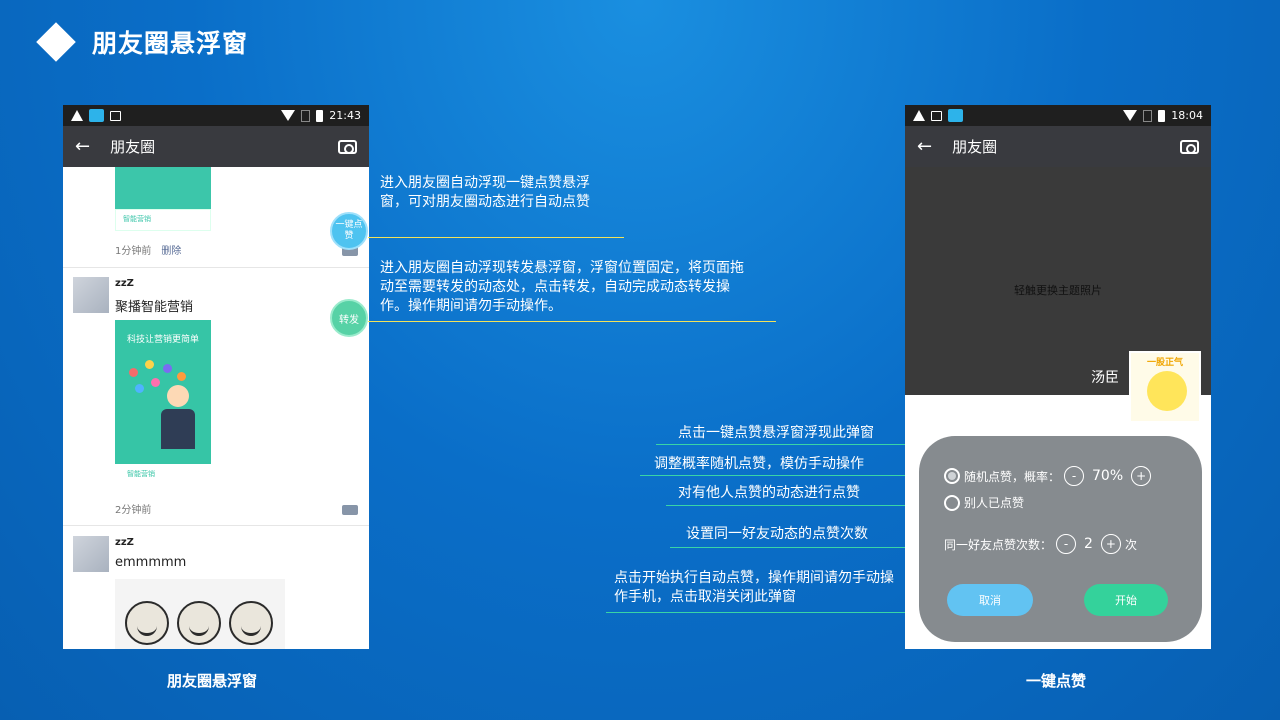 The height and width of the screenshot is (720, 1280). Describe the element at coordinates (1126, 600) in the screenshot. I see `start-button: 开始` at that location.